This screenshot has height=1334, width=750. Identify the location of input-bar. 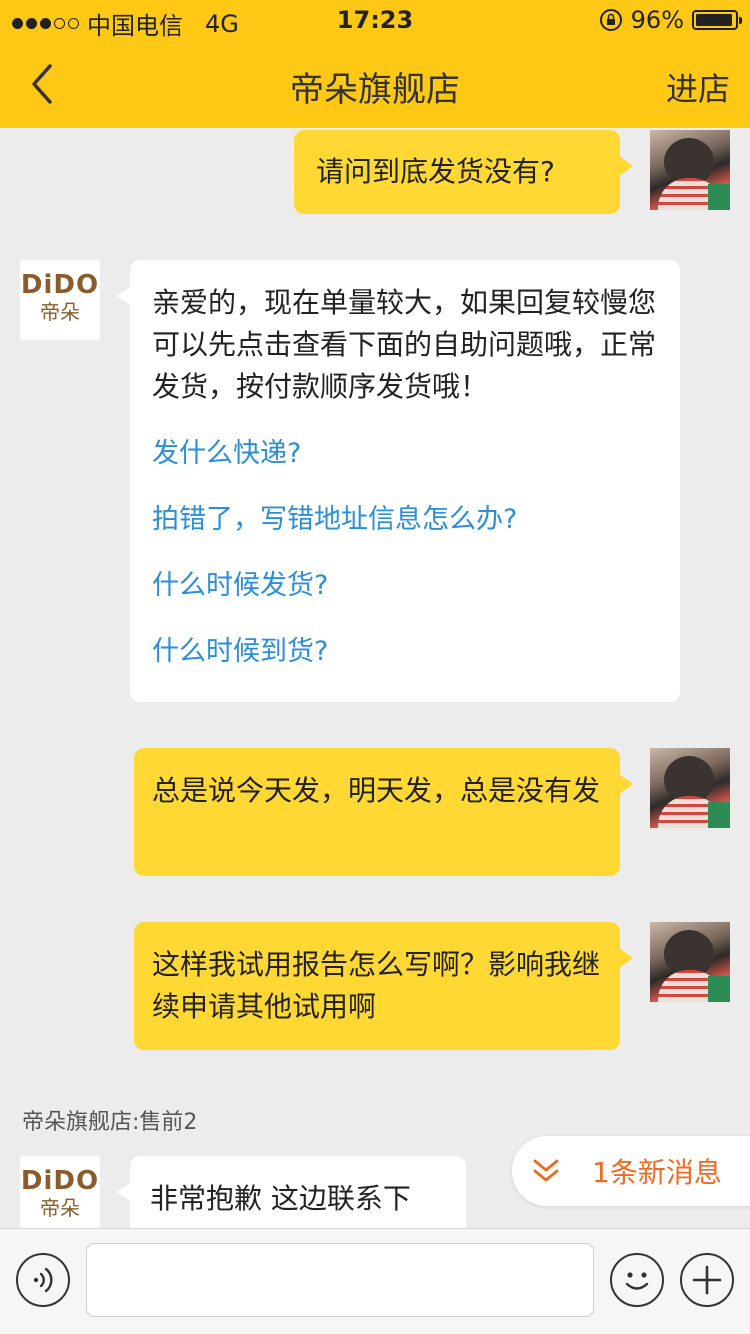
(375, 1281).